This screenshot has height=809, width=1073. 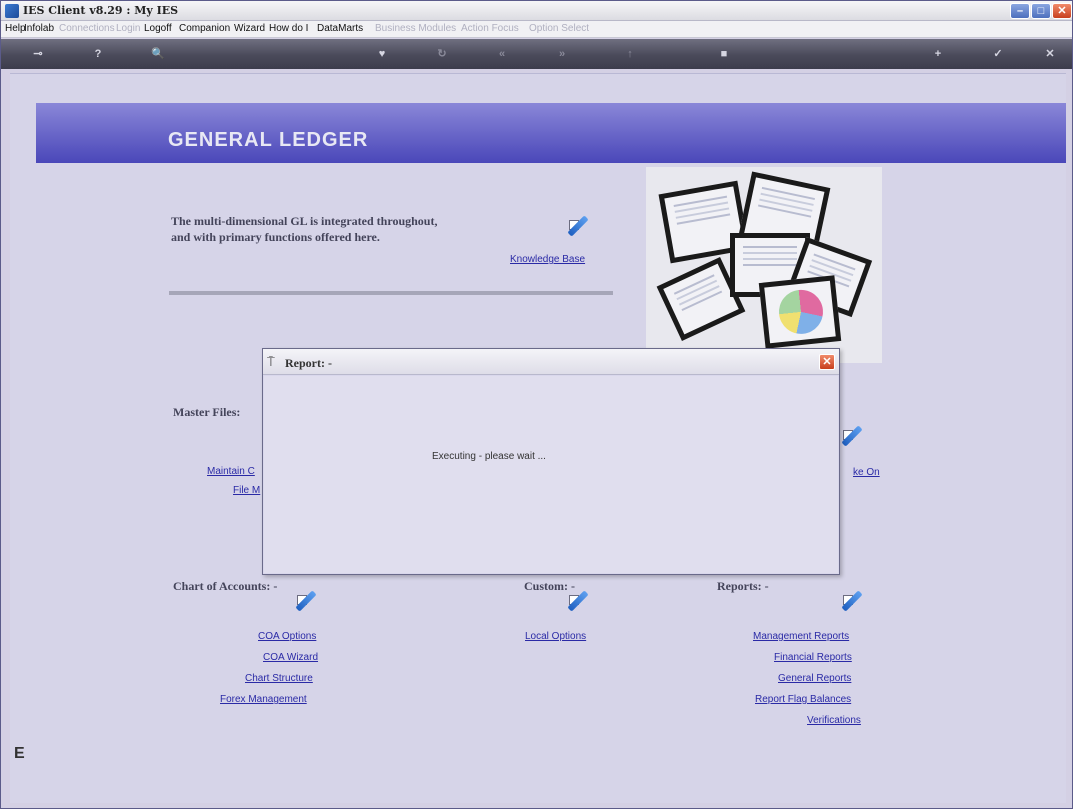 I want to click on menu-item-login: Login, so click(x=128, y=28).